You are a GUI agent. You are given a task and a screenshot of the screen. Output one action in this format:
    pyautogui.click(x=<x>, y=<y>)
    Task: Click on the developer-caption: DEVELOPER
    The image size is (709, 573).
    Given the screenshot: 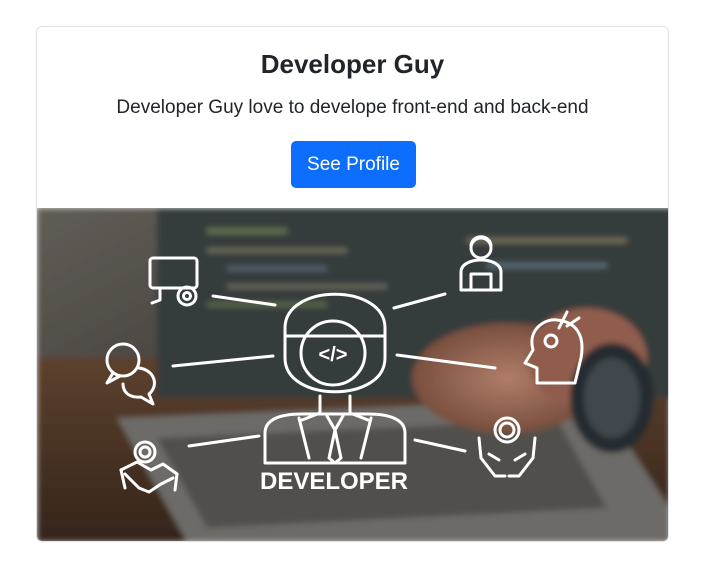 What is the action you would take?
    pyautogui.click(x=334, y=481)
    